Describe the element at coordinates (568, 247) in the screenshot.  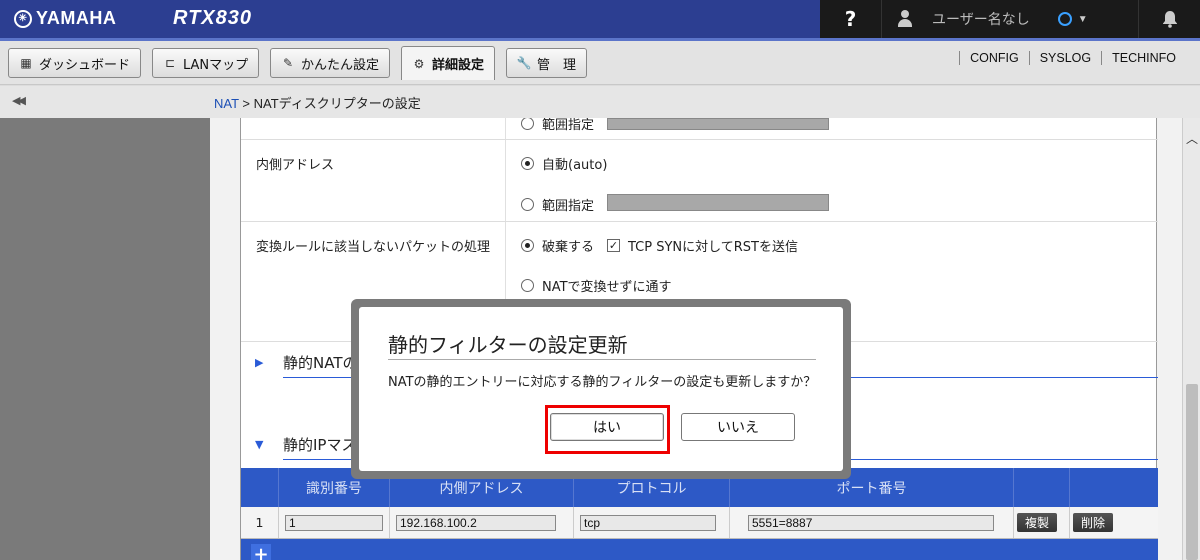
I see `option-label: 破棄する` at that location.